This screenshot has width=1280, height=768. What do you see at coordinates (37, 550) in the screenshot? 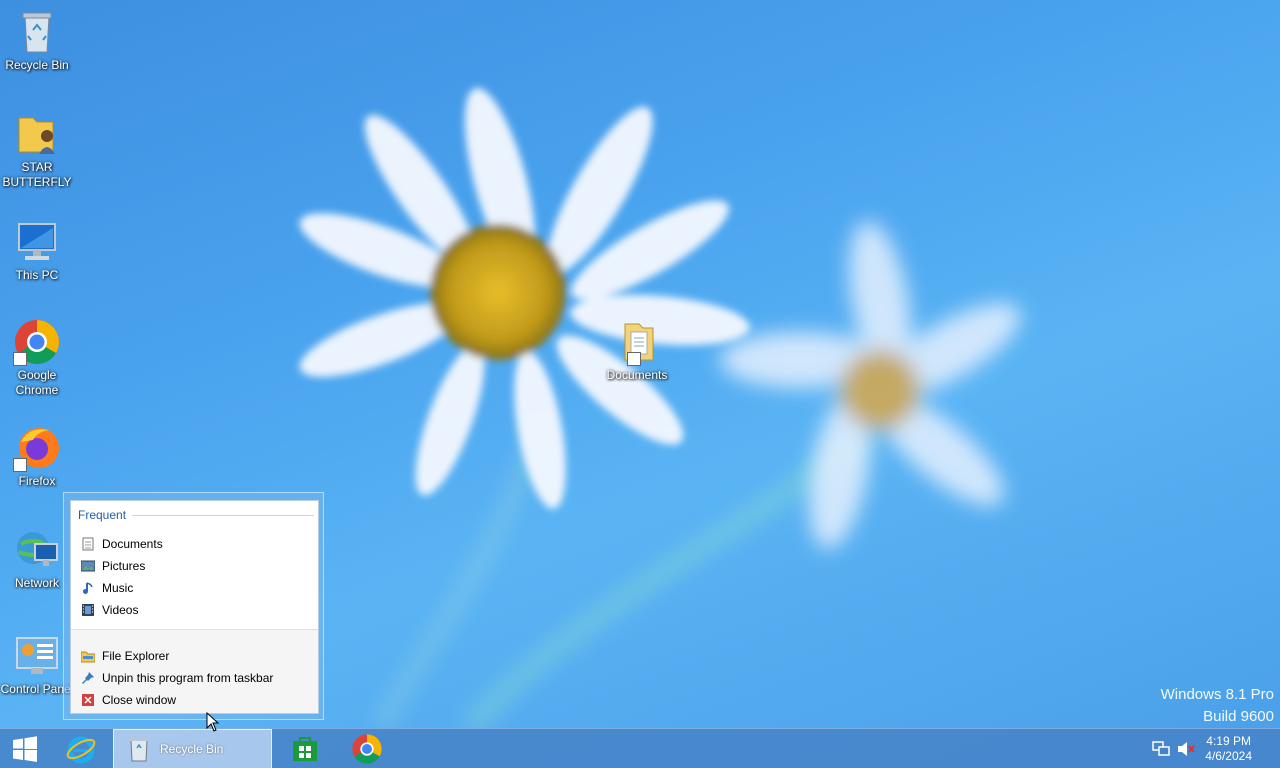
I see `network-icon` at bounding box center [37, 550].